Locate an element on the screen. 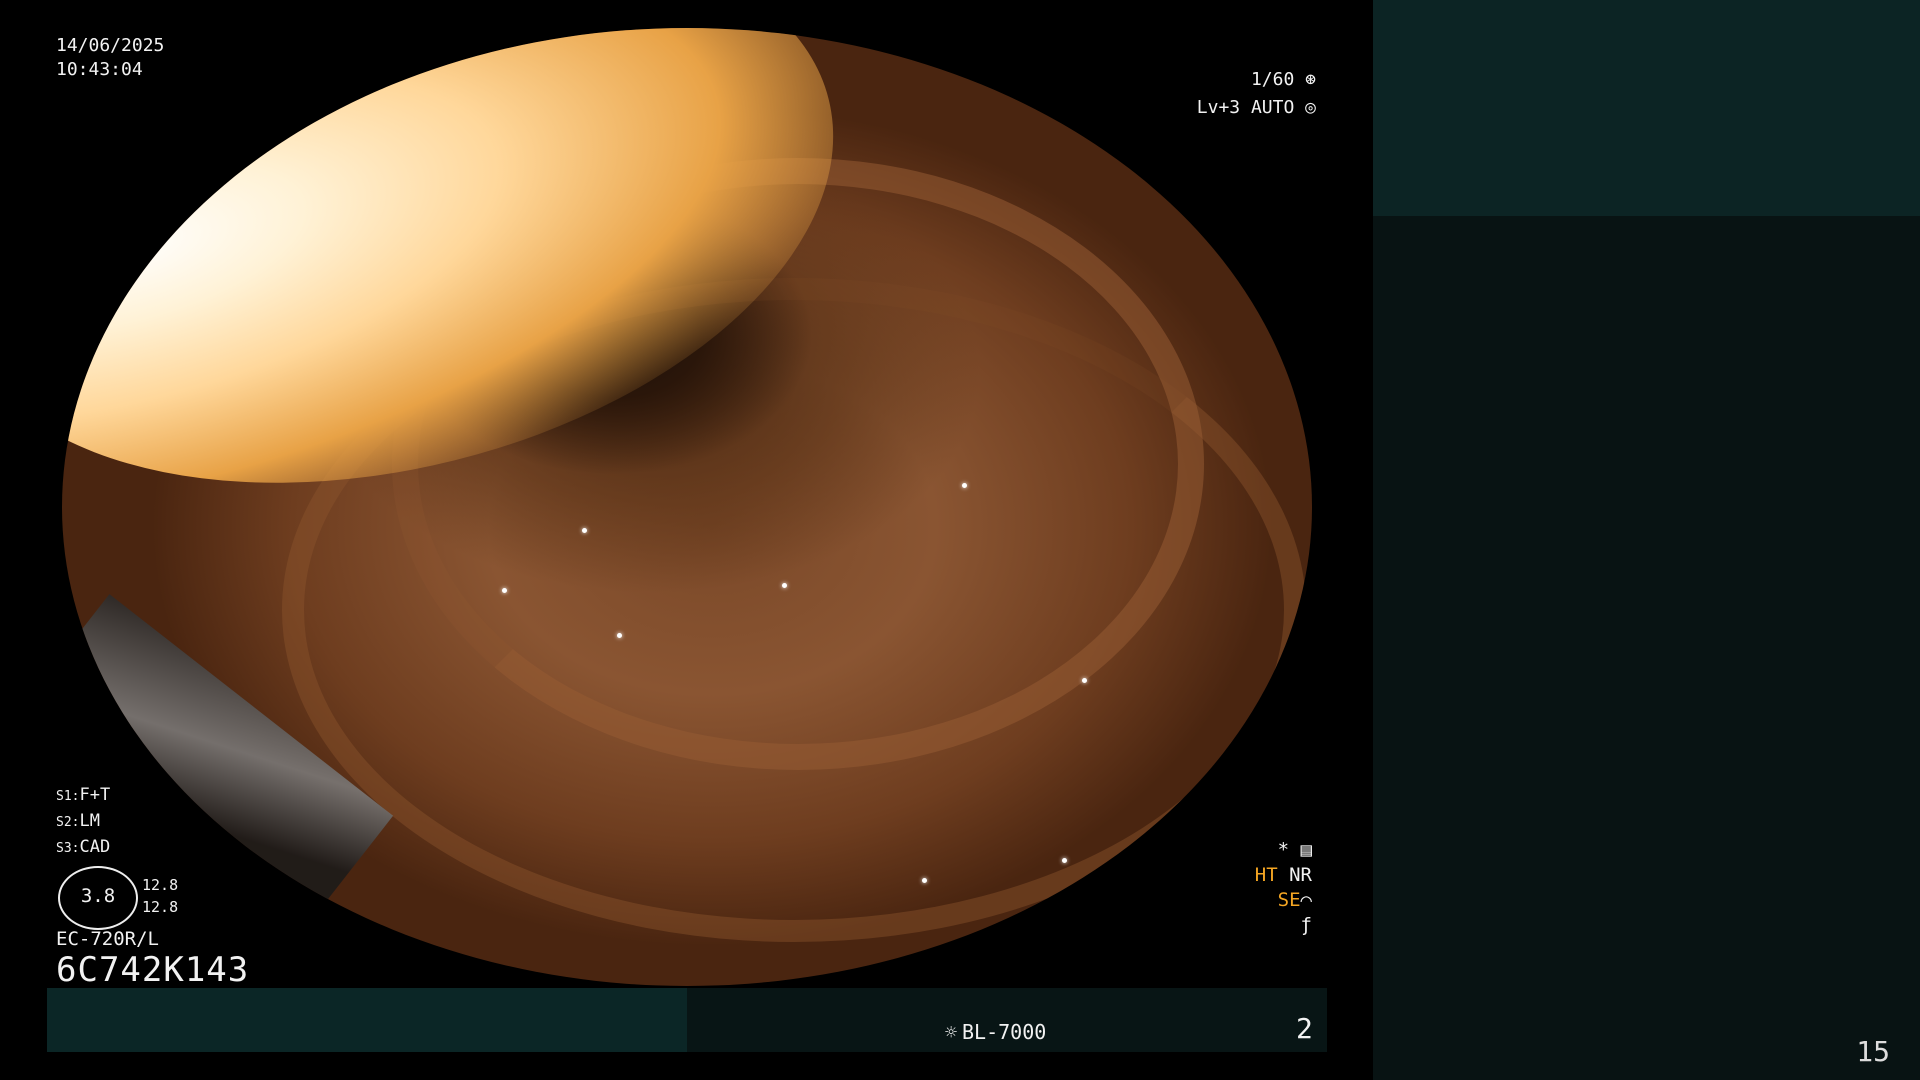  tone-icon: ⌒ is located at coordinates (1306, 900).